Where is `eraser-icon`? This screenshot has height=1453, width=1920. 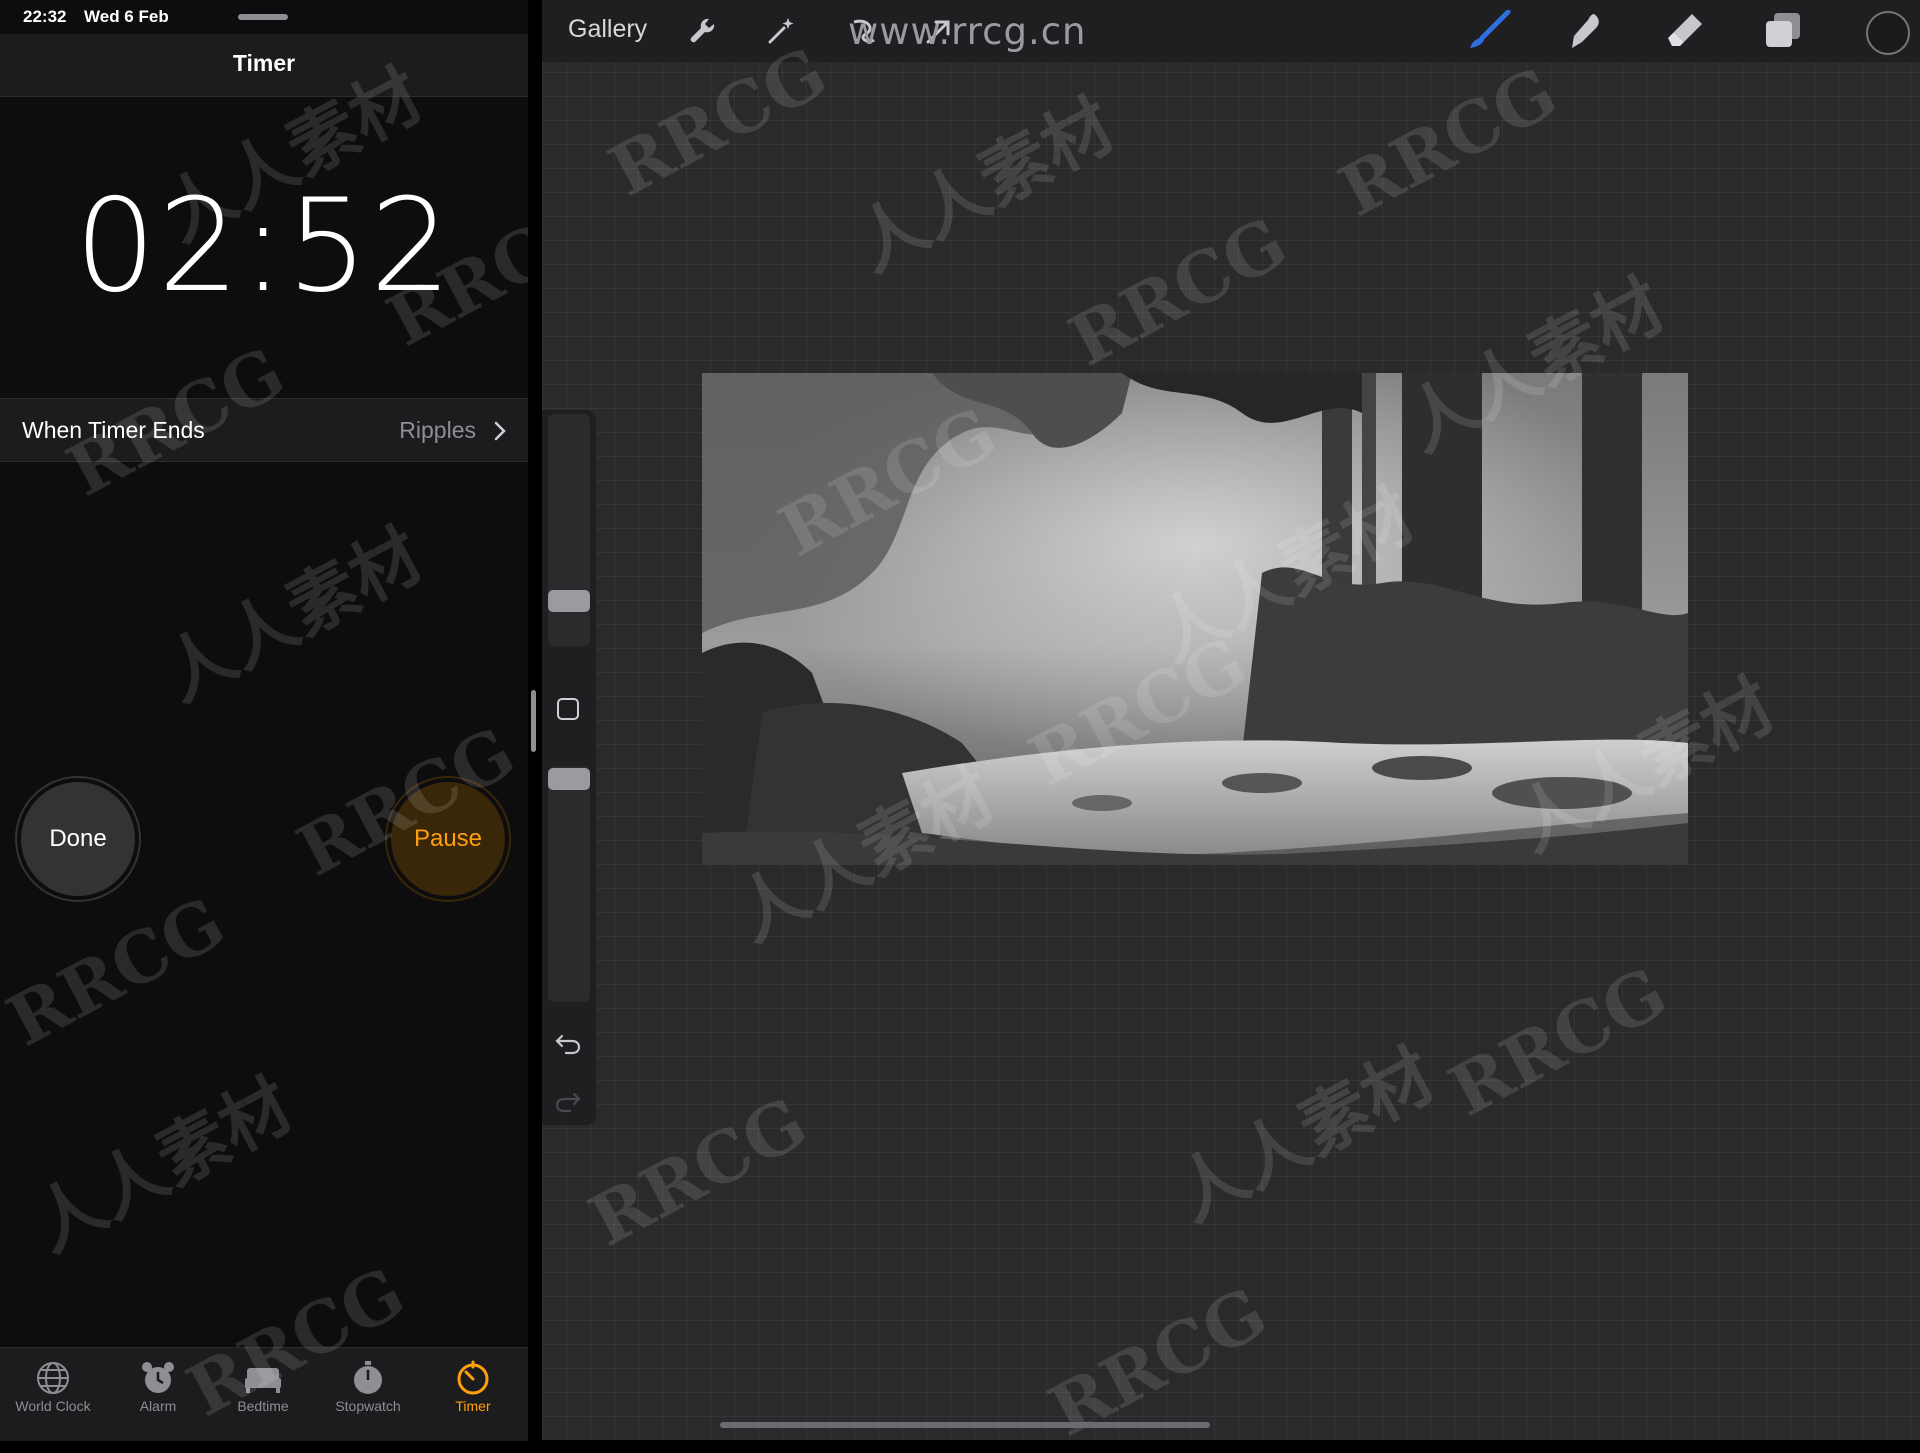
eraser-icon is located at coordinates (1686, 30).